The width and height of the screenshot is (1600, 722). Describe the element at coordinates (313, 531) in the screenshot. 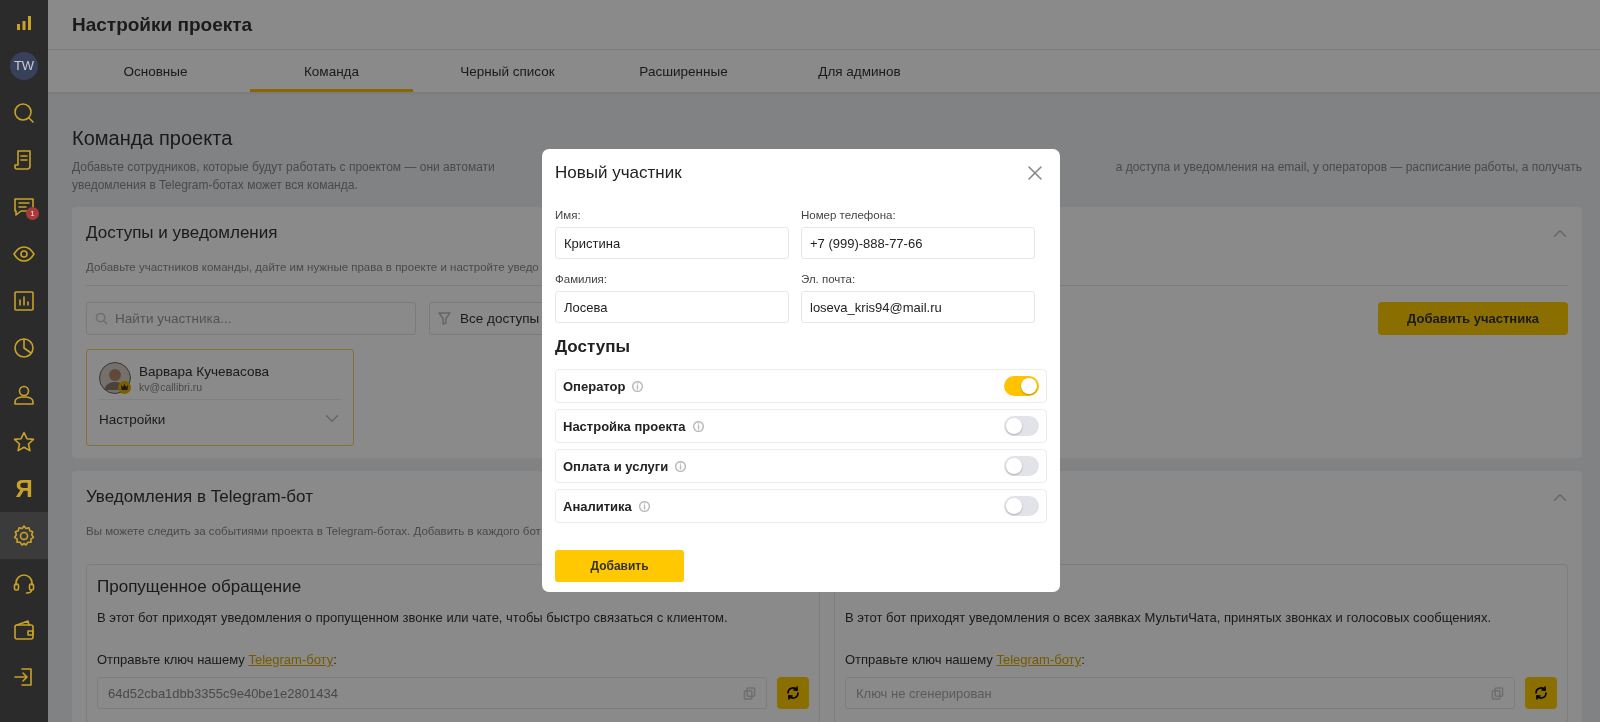

I see `card-subtitle: Вы можете следить за событиями проекта в Telegram-ботах. Добавить в каждого бот` at that location.